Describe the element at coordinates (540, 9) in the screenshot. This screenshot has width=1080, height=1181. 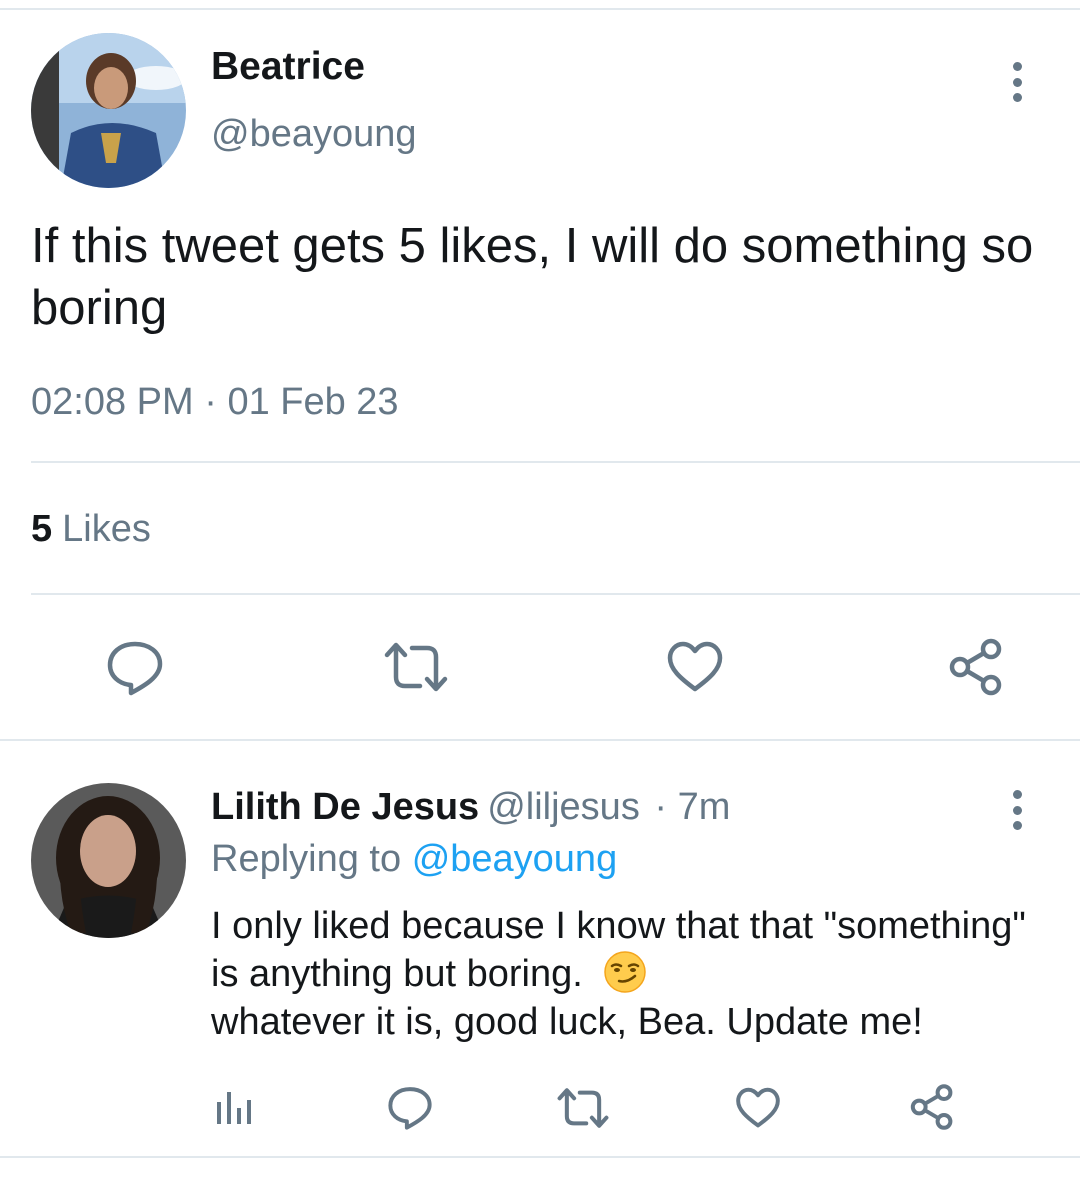
I see `top-divider` at that location.